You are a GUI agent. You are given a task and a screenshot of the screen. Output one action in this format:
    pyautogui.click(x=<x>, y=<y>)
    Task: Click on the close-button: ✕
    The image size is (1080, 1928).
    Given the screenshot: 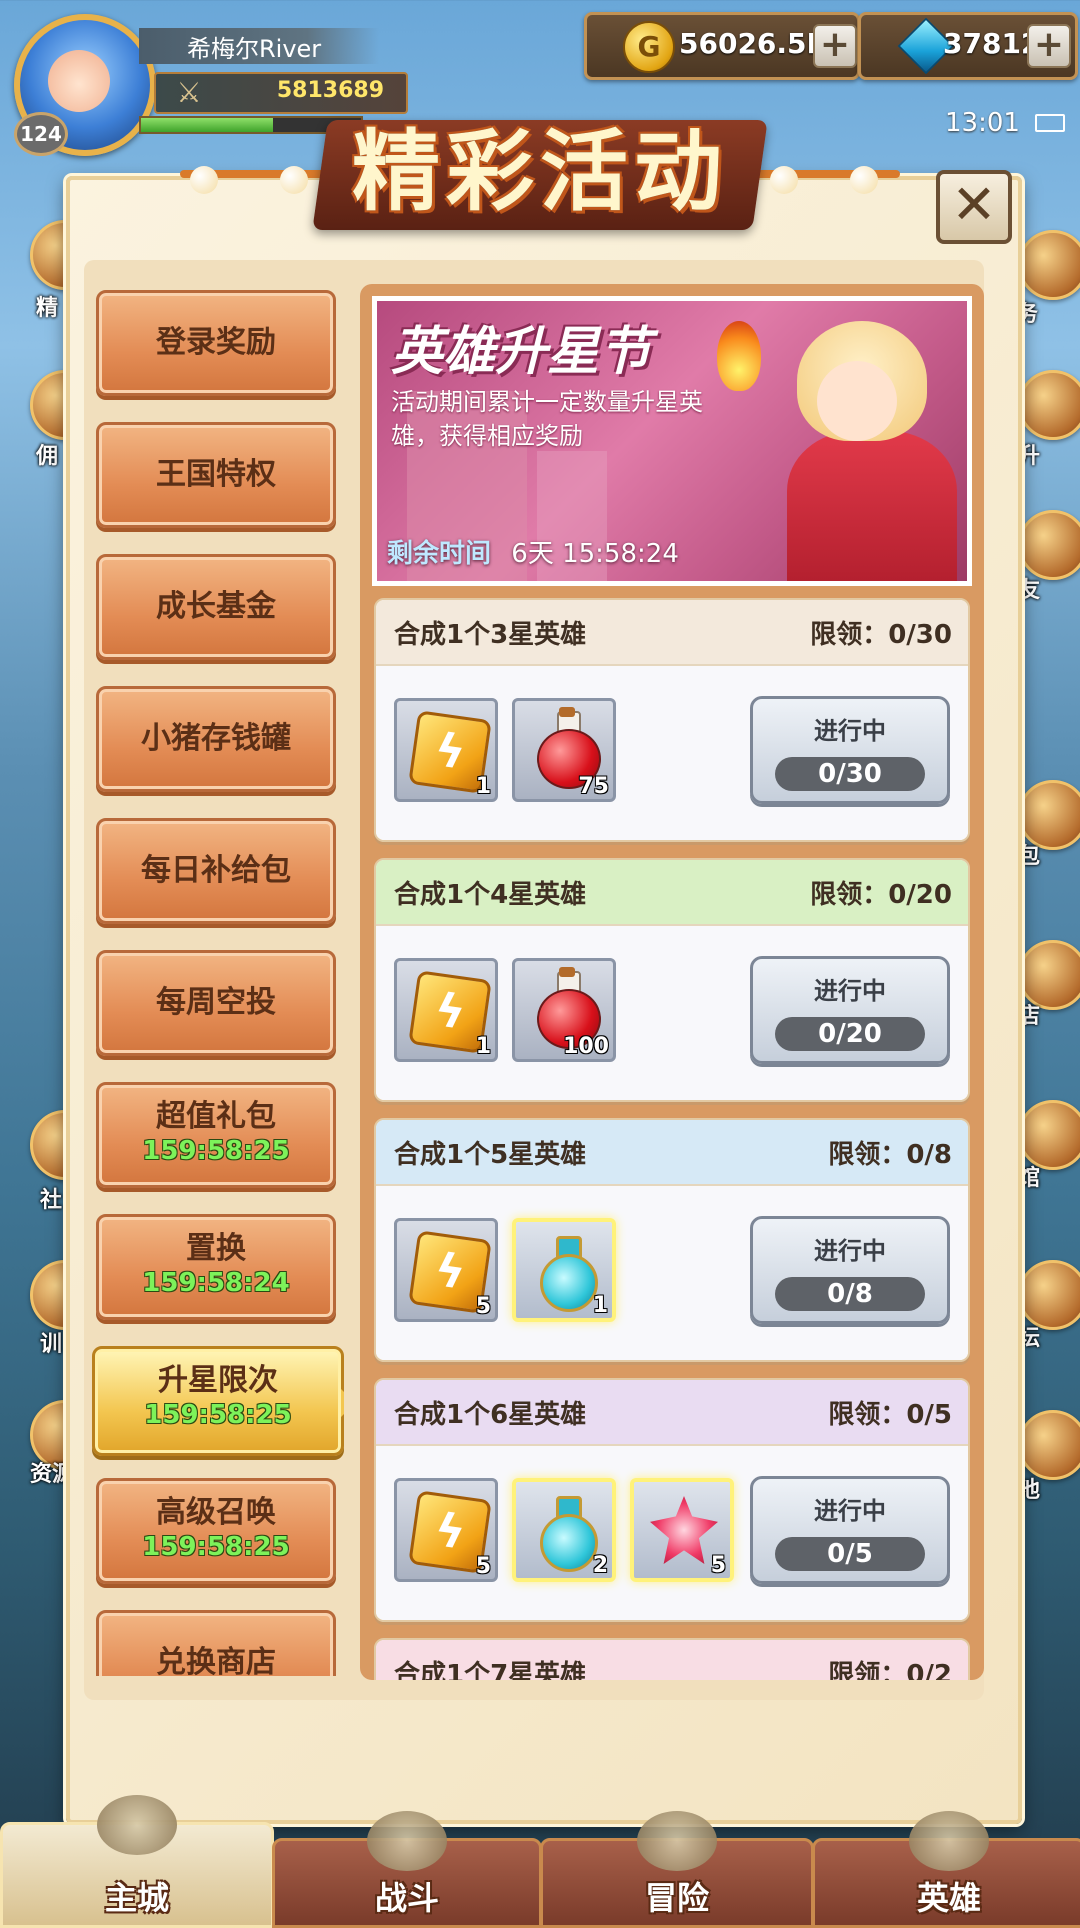 What is the action you would take?
    pyautogui.click(x=974, y=207)
    